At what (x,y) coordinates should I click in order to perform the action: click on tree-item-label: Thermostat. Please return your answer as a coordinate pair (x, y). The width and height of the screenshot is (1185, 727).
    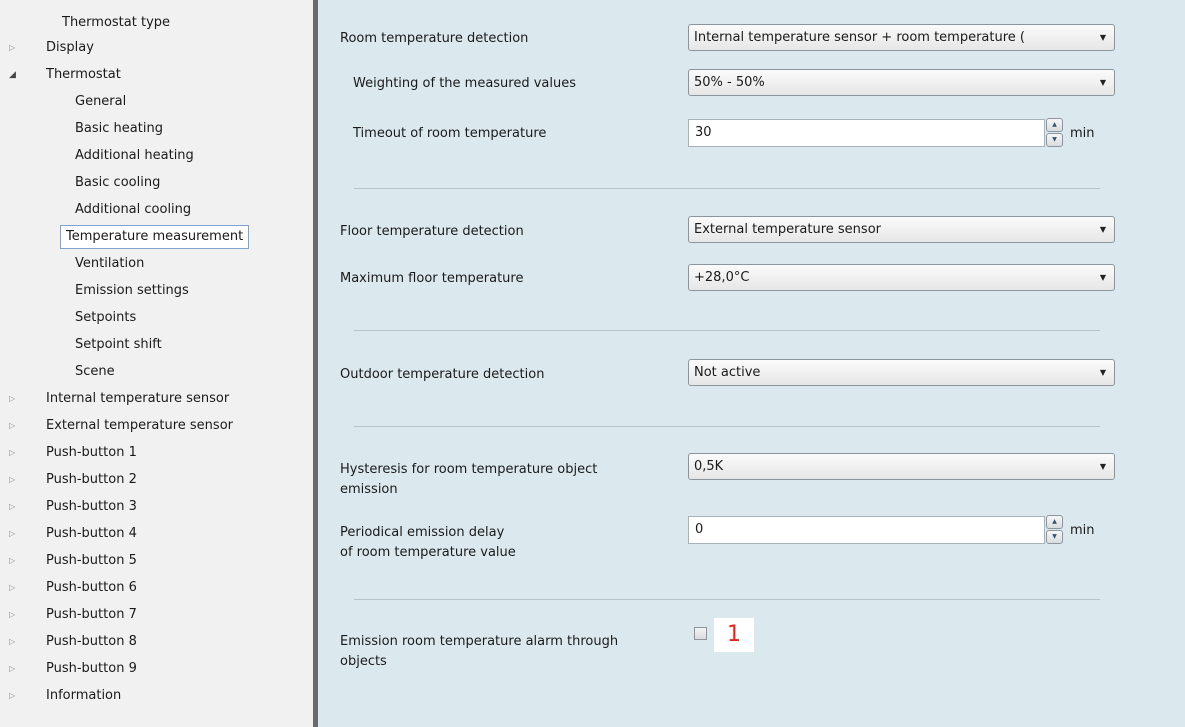
    Looking at the image, I should click on (83, 74).